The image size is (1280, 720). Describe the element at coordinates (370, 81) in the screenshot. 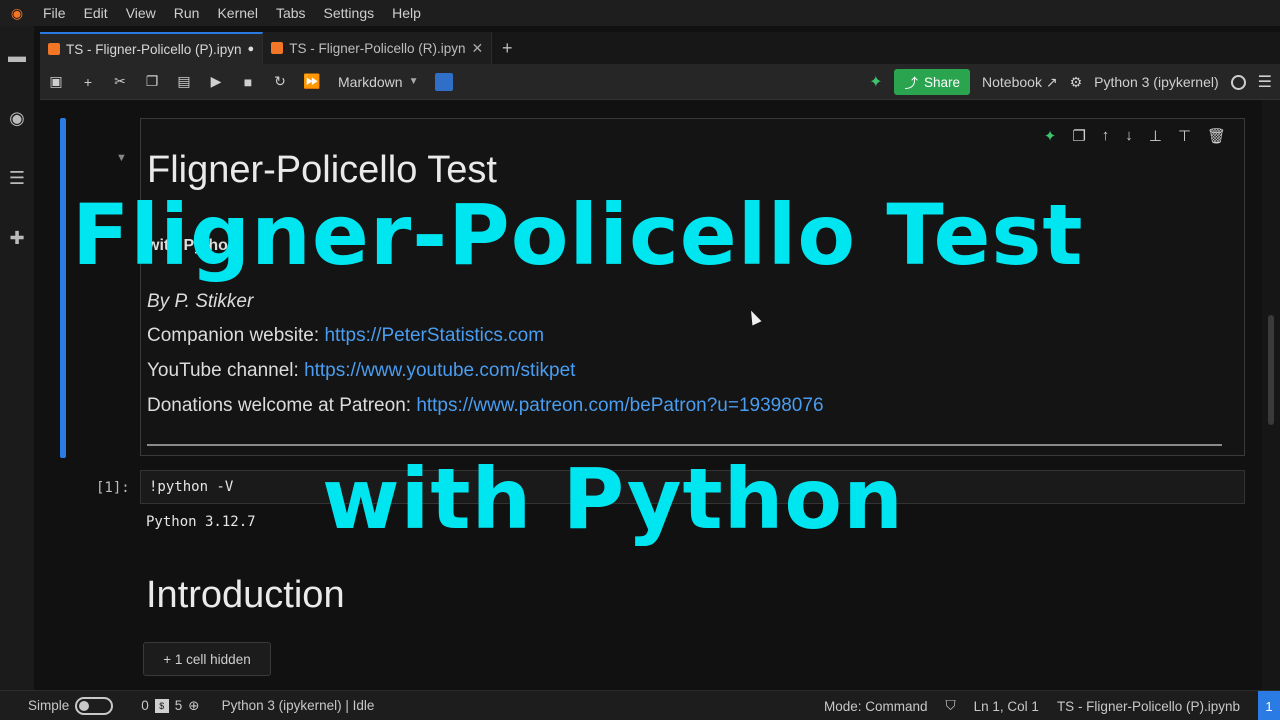

I see `cell-type-label: Markdown` at that location.